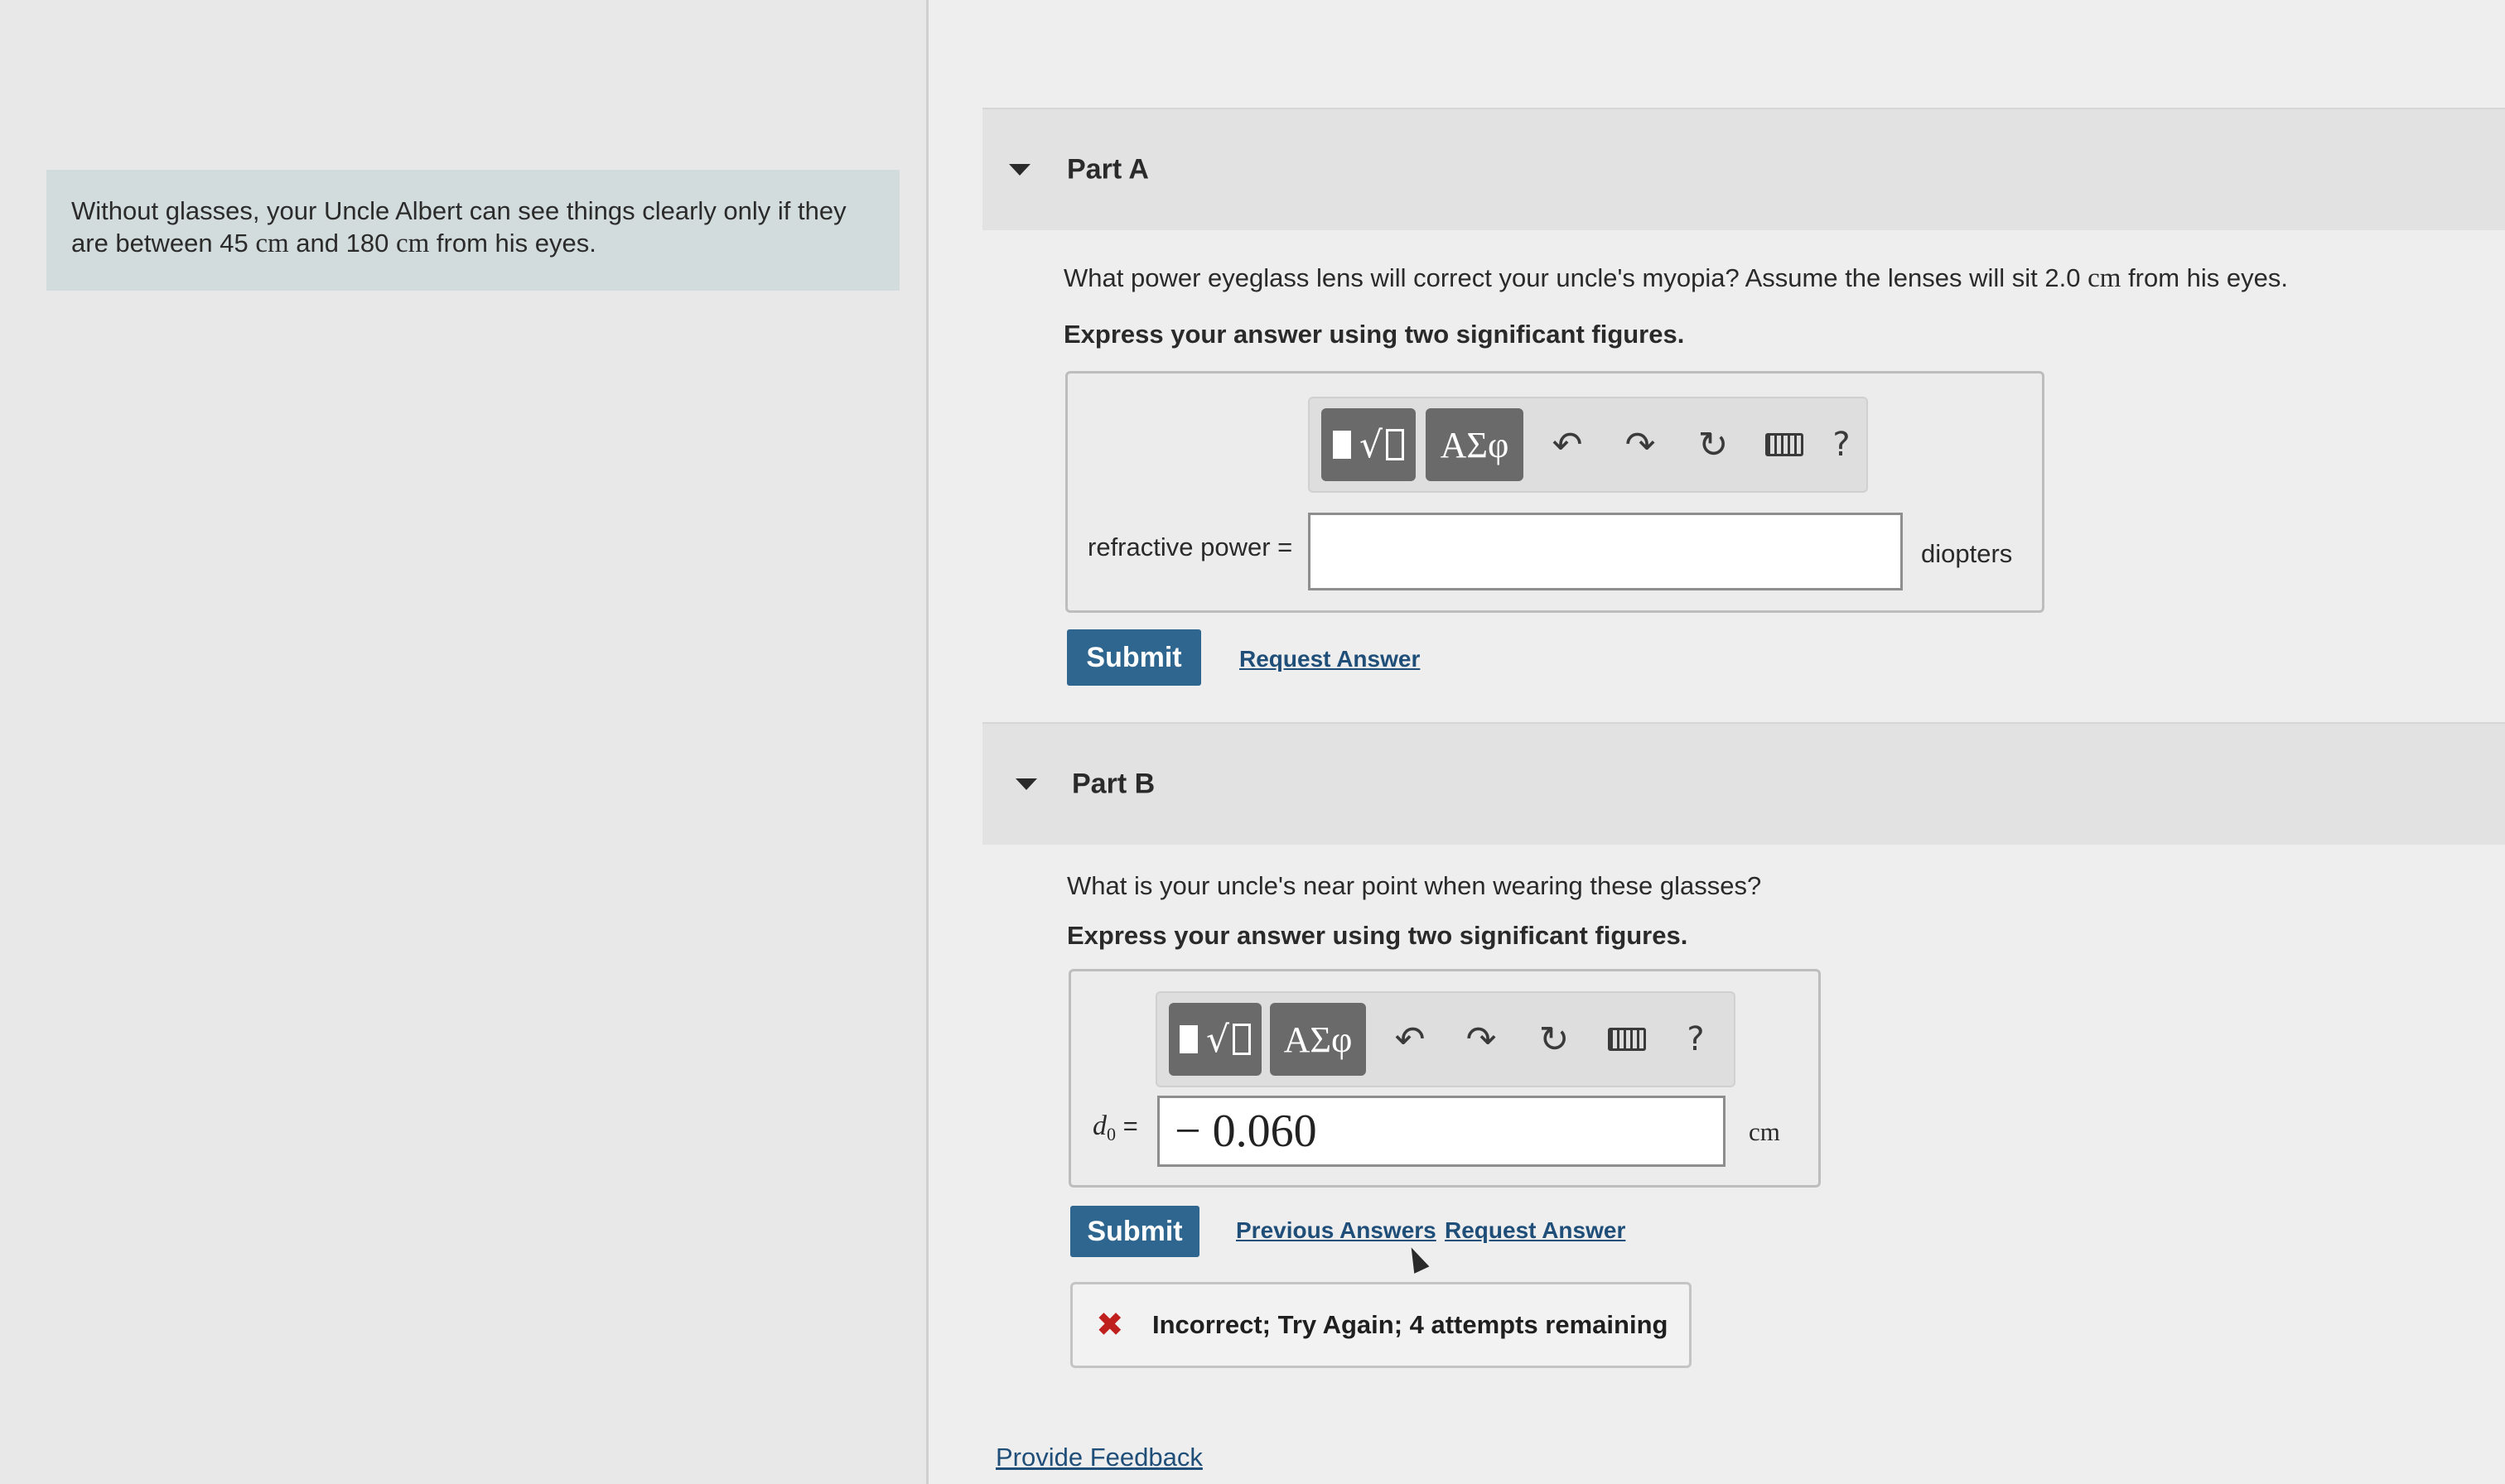 The height and width of the screenshot is (1484, 2505). What do you see at coordinates (1115, 1128) in the screenshot?
I see `near-point-label: d0 =` at bounding box center [1115, 1128].